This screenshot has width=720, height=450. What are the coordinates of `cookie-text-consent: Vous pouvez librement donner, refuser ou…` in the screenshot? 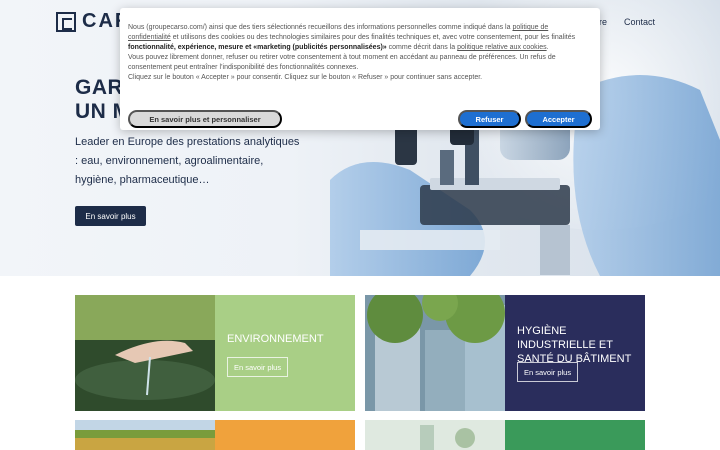 It's located at (342, 62).